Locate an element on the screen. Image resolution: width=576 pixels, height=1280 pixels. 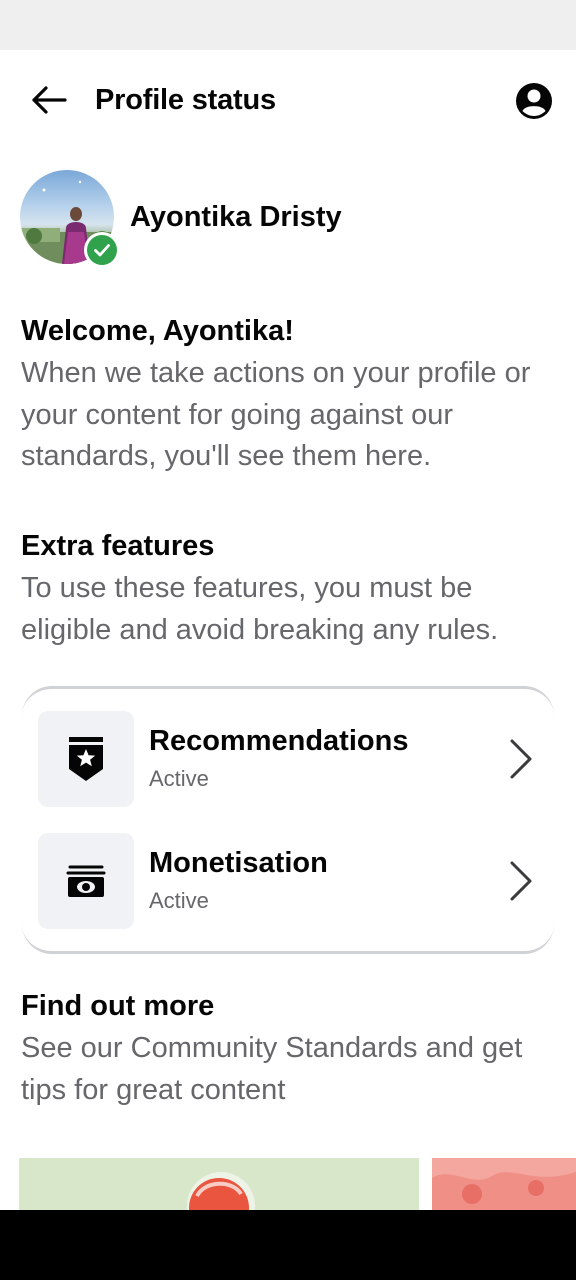
header: Profile status is located at coordinates (288, 100).